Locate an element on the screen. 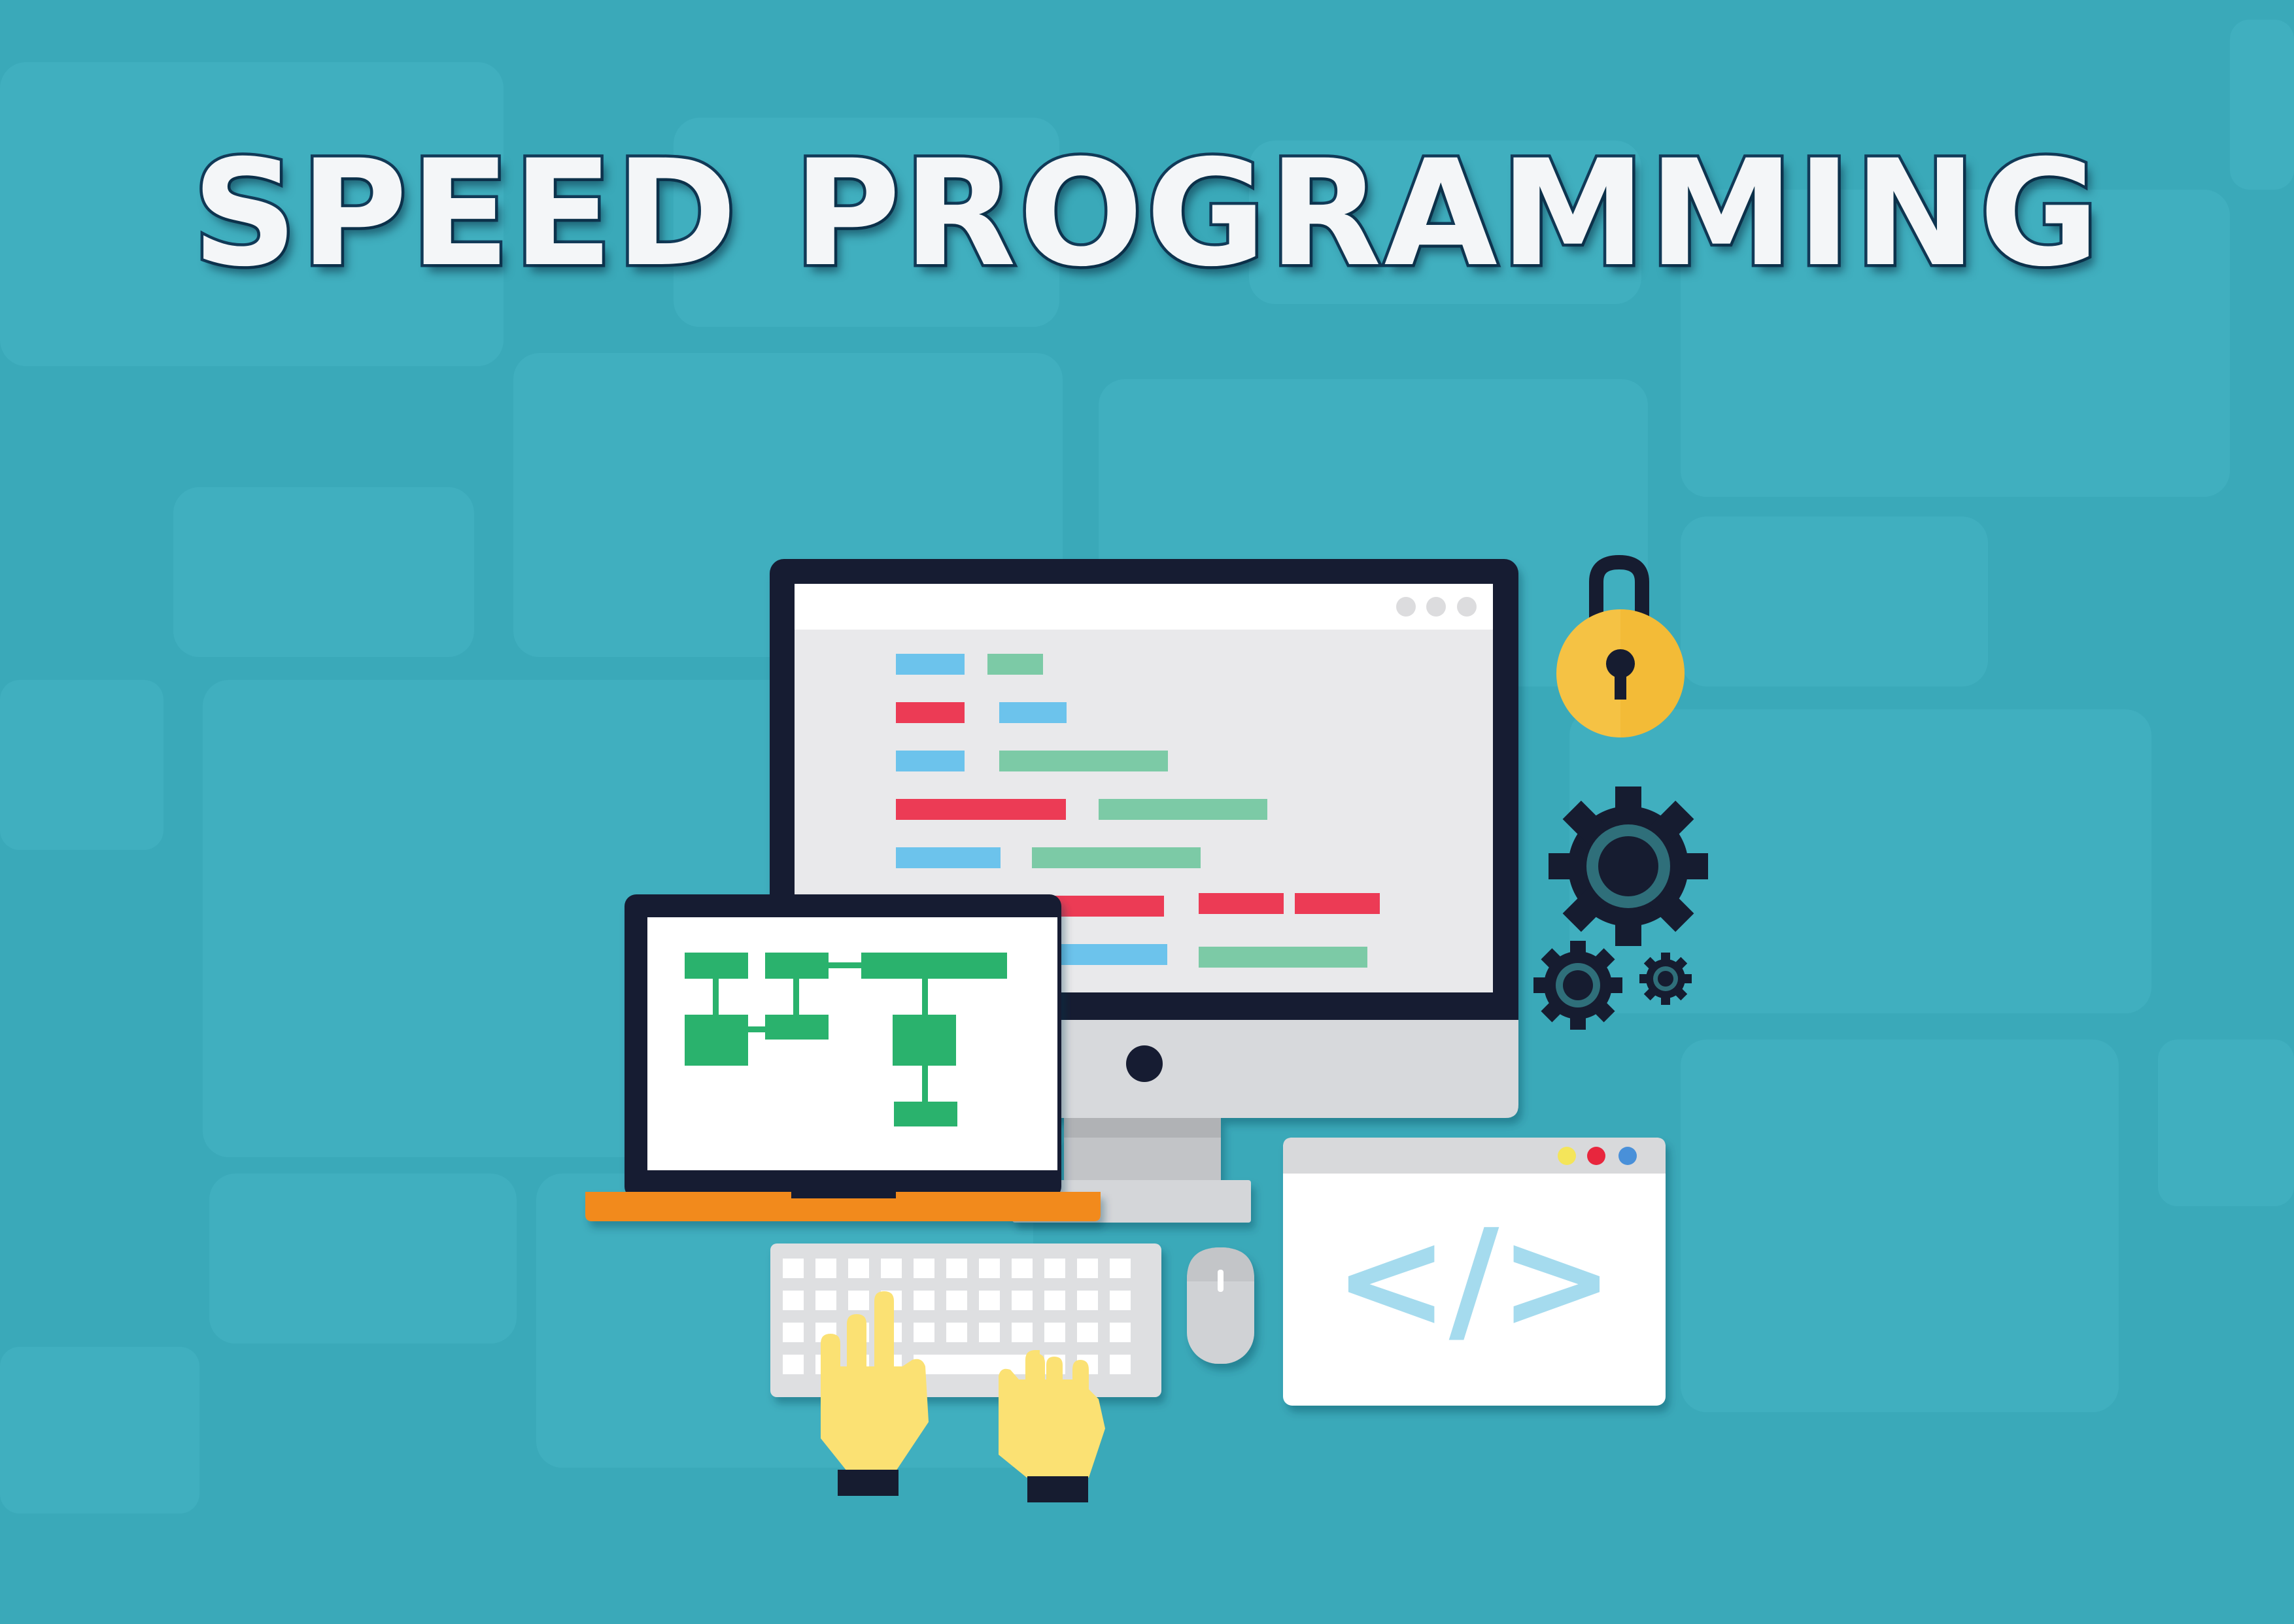 The width and height of the screenshot is (2294, 1624). browser-window: </> is located at coordinates (1474, 1272).